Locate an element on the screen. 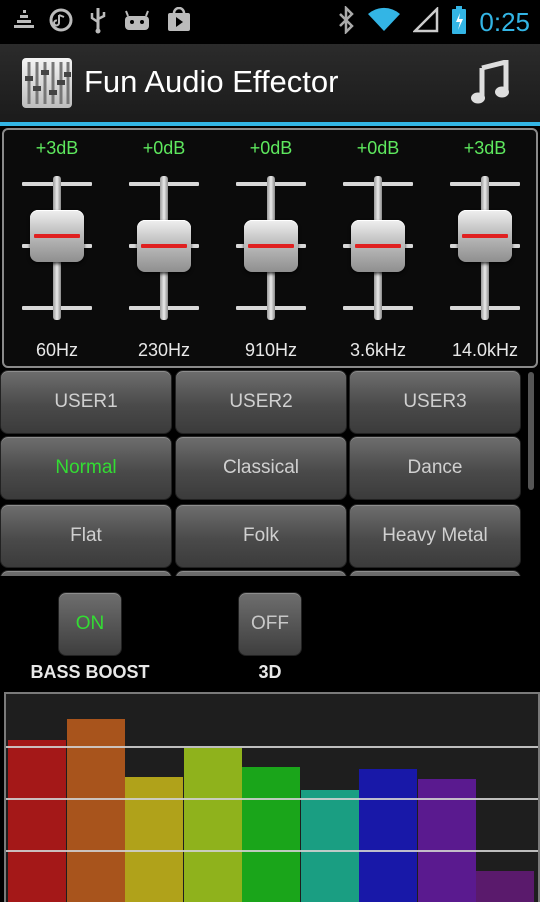  eq-band: +3dB 60Hz is located at coordinates (57, 248).